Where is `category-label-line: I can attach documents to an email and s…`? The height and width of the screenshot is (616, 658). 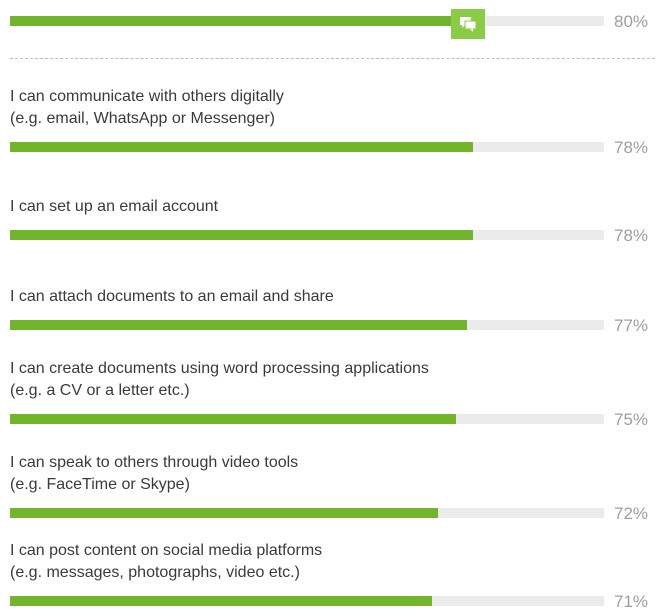
category-label-line: I can attach documents to an email and s… is located at coordinates (172, 296).